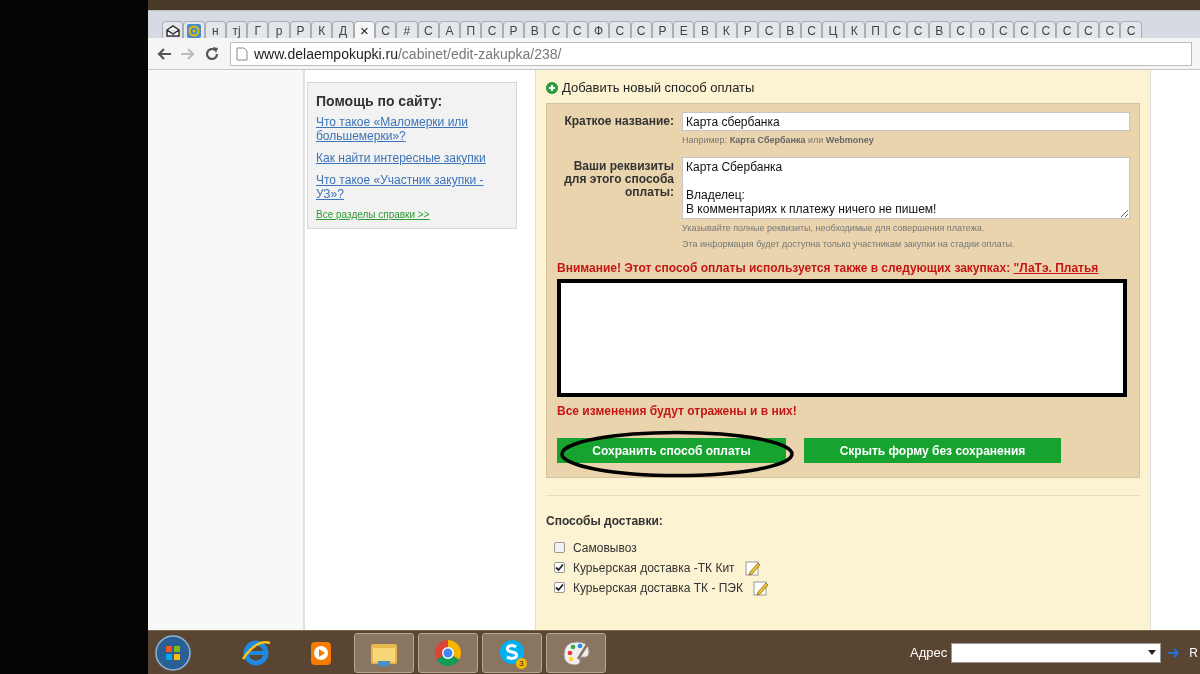  I want to click on forward-arrow-icon, so click(188, 53).